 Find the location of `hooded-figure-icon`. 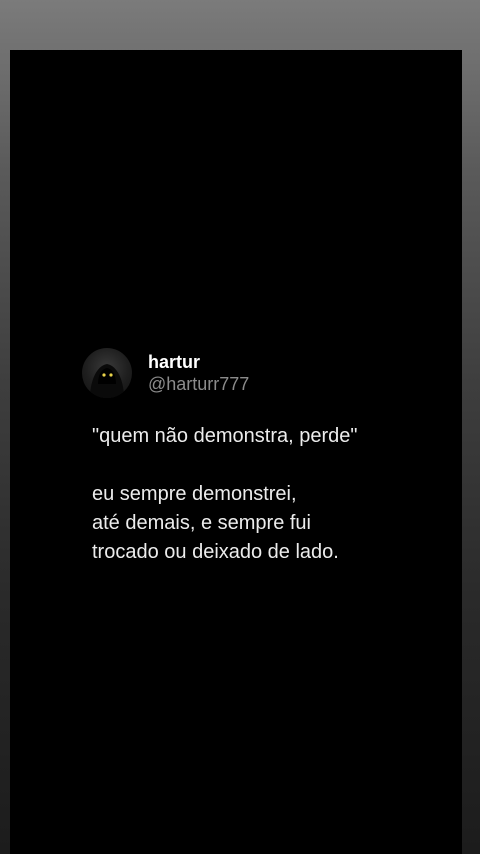

hooded-figure-icon is located at coordinates (107, 381).